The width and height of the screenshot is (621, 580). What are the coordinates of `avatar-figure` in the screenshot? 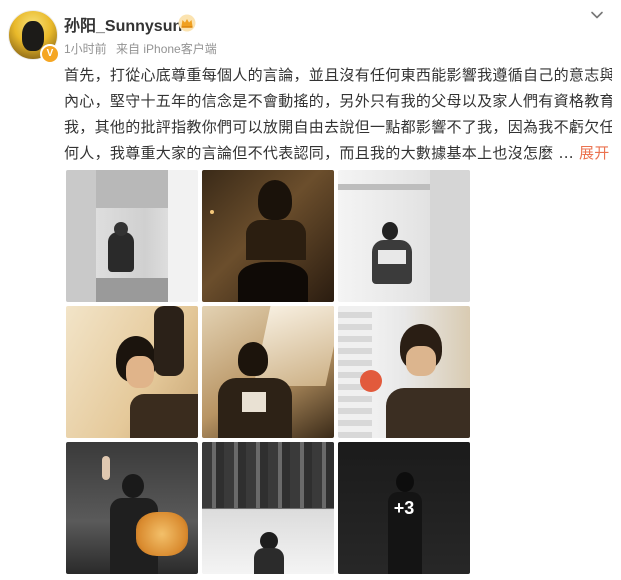 It's located at (33, 36).